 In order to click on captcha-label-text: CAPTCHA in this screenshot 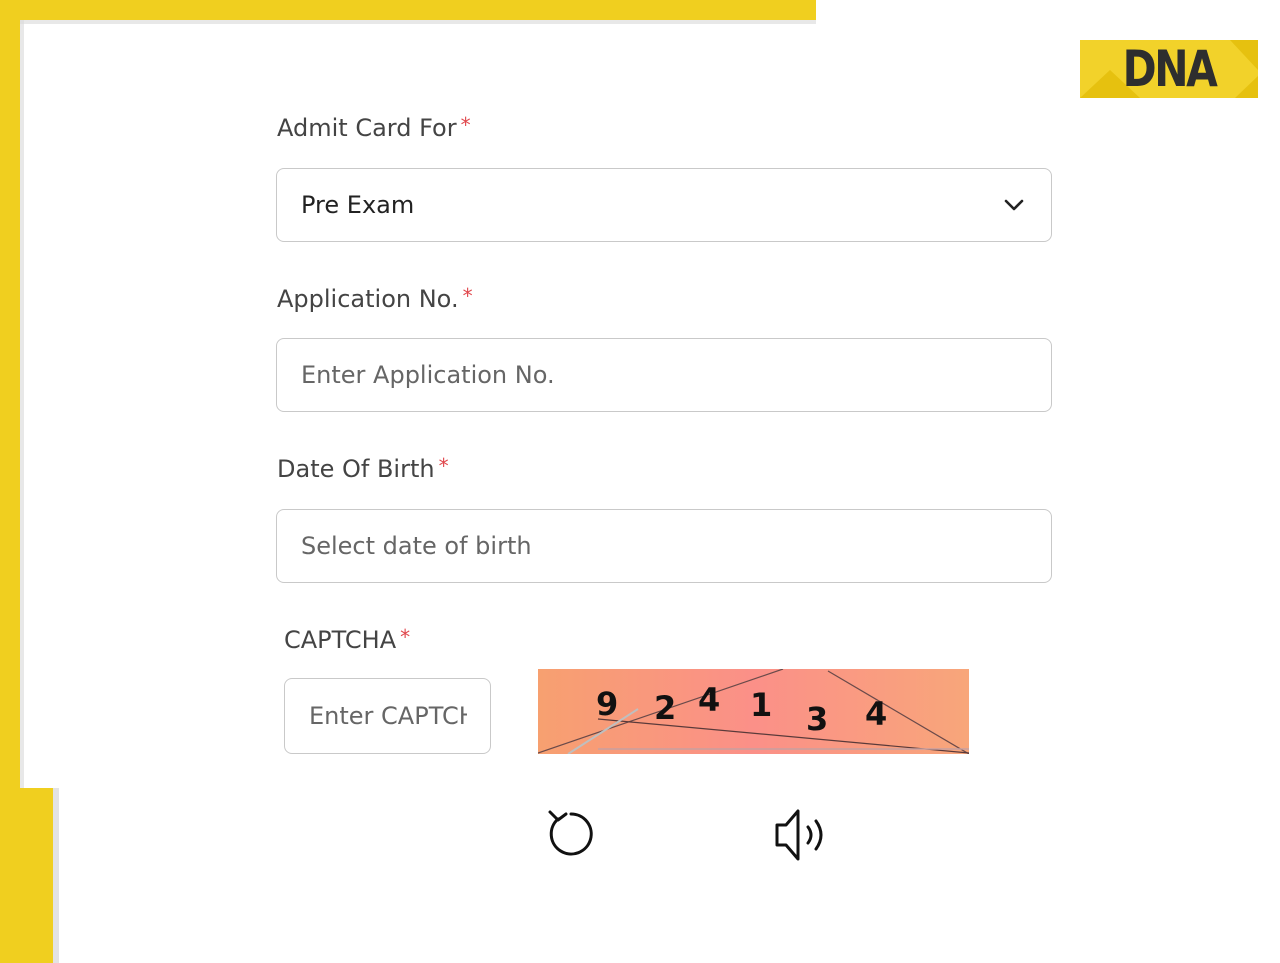, I will do `click(340, 640)`.